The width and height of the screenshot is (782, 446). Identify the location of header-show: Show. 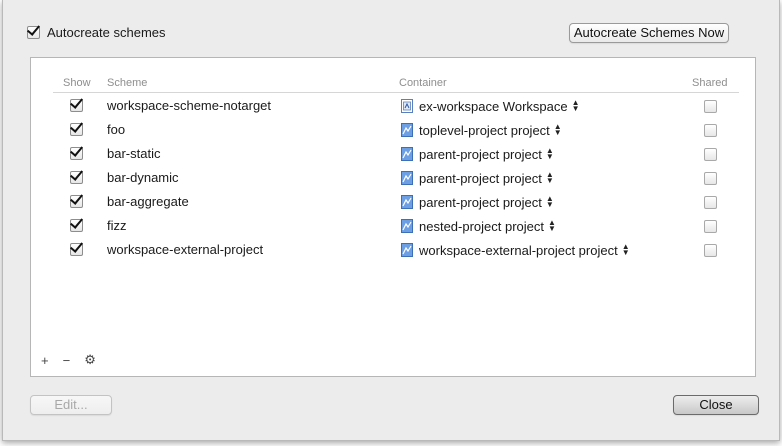
(77, 83).